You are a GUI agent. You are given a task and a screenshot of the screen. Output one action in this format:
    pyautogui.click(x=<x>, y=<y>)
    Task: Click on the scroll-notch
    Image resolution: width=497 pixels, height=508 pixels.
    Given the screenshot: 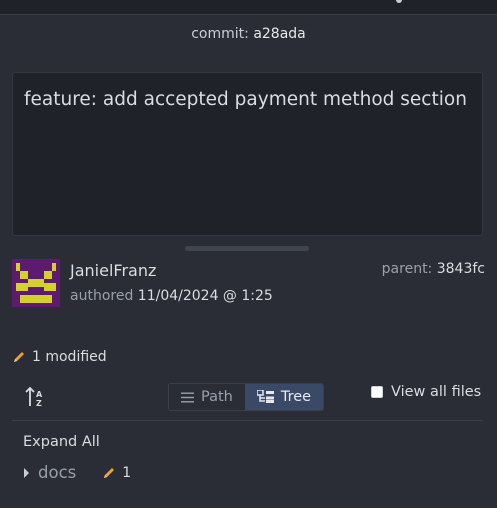 What is the action you would take?
    pyautogui.click(x=399, y=1)
    